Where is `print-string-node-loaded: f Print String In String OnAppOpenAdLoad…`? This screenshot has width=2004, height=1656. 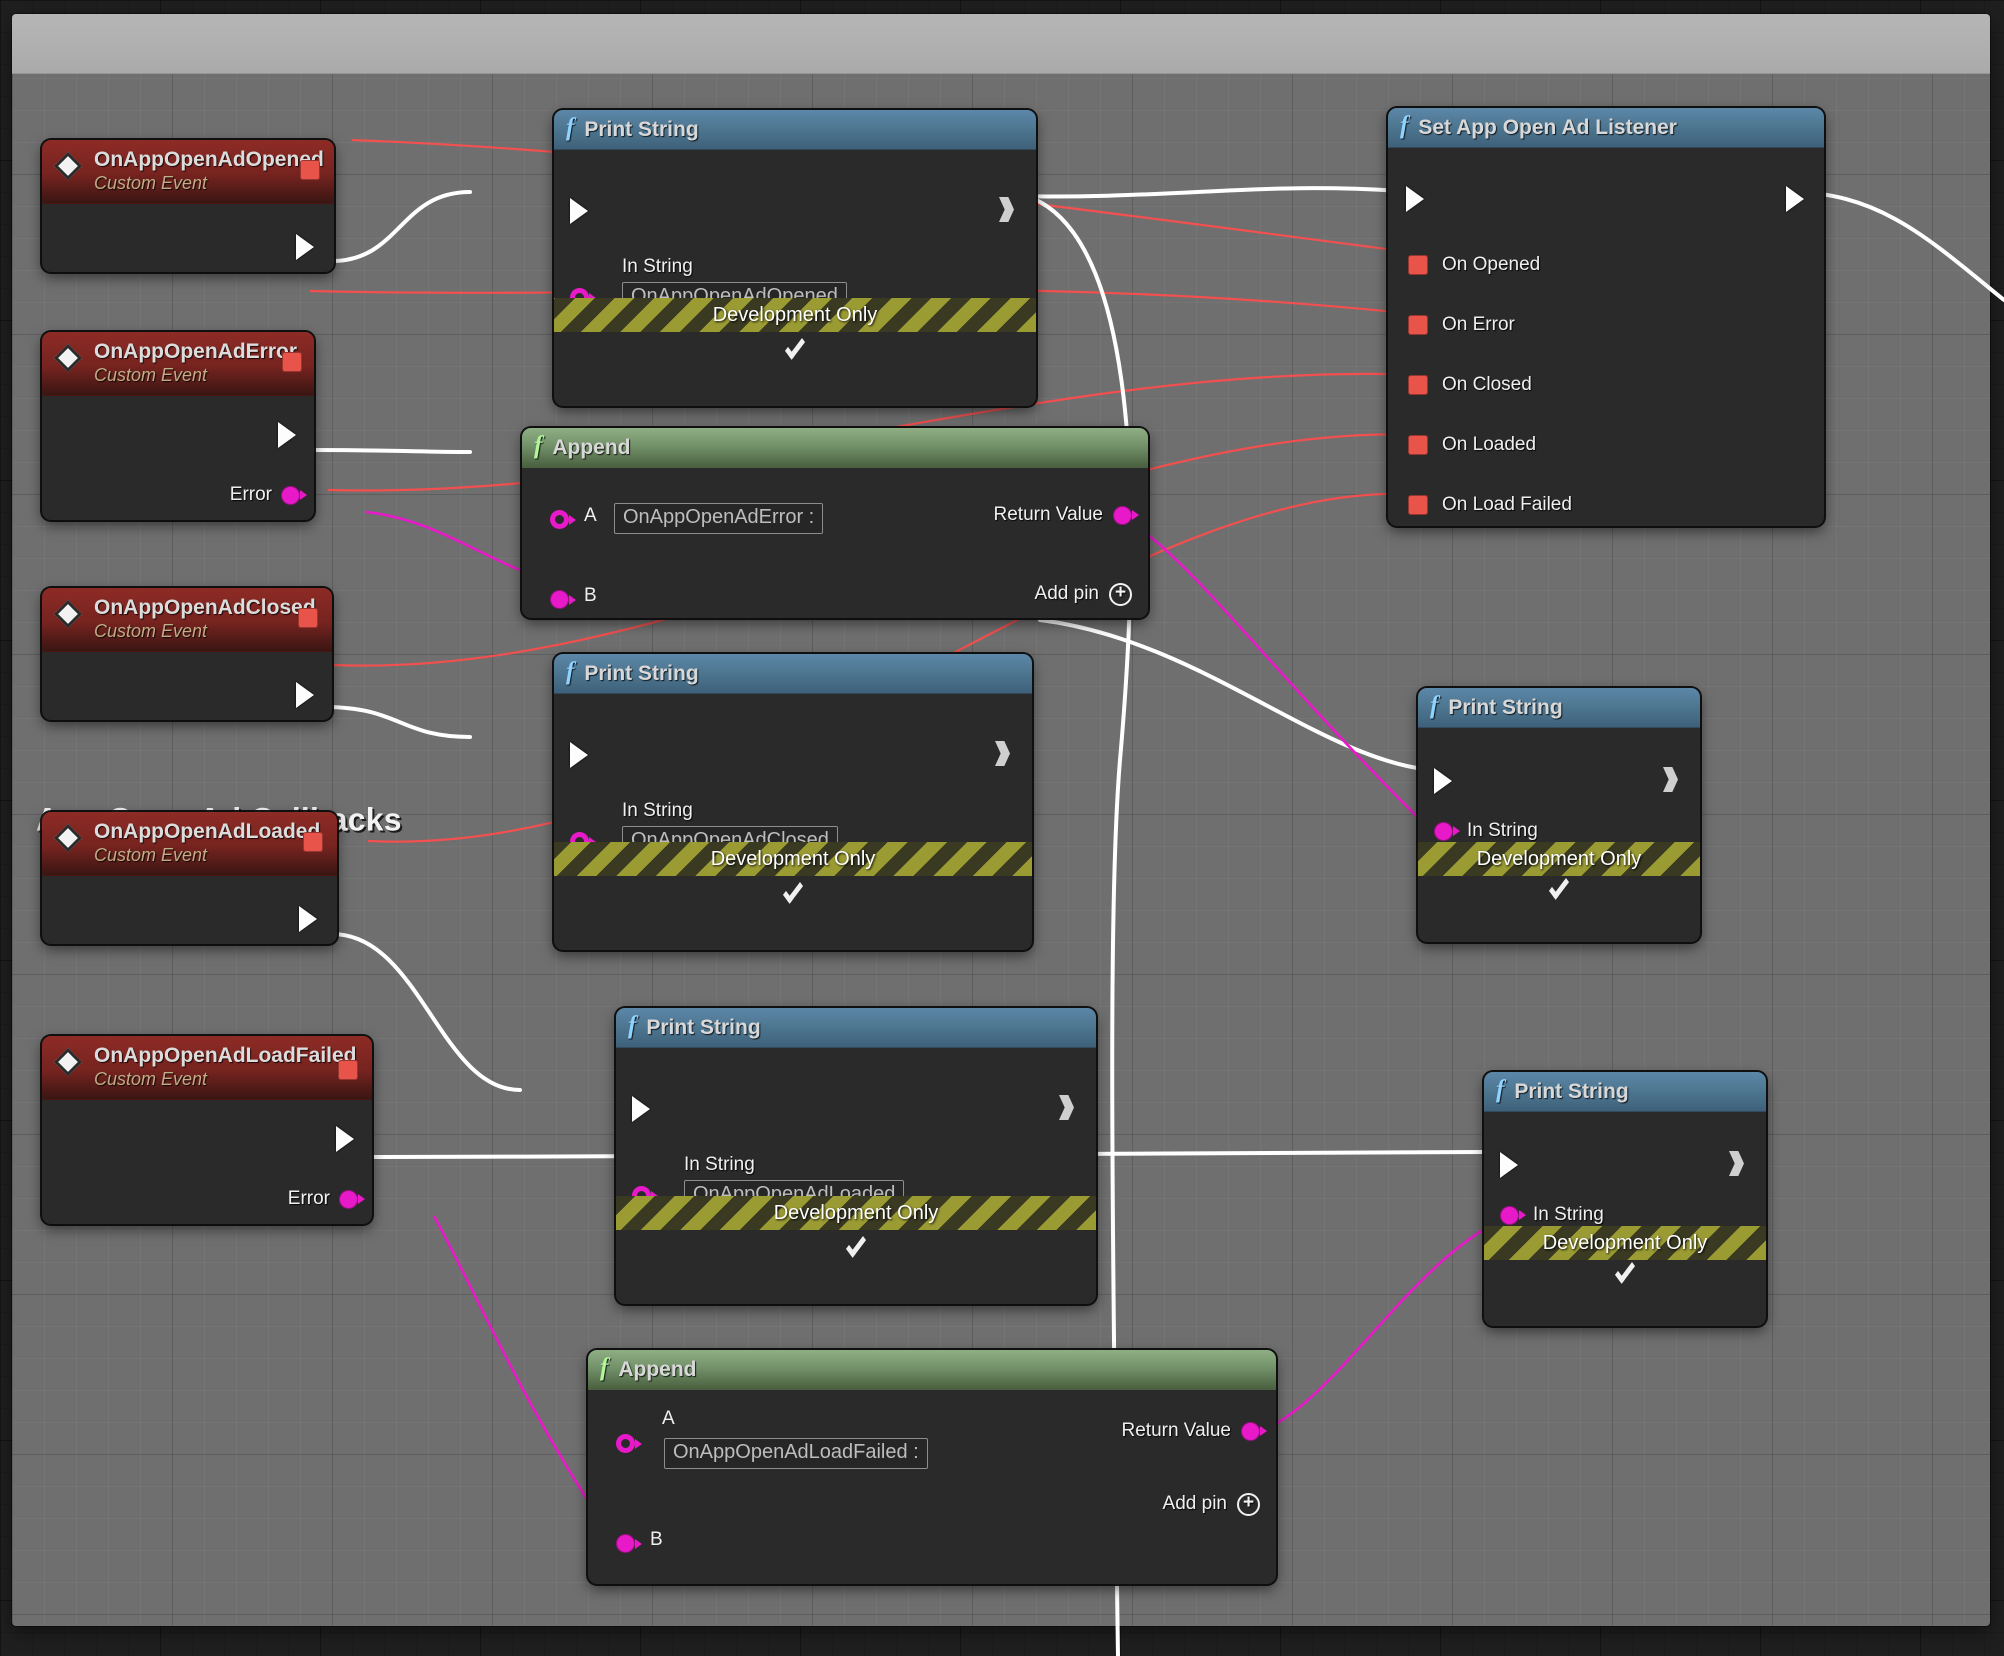 print-string-node-loaded: f Print String In String OnAppOpenAdLoad… is located at coordinates (856, 1156).